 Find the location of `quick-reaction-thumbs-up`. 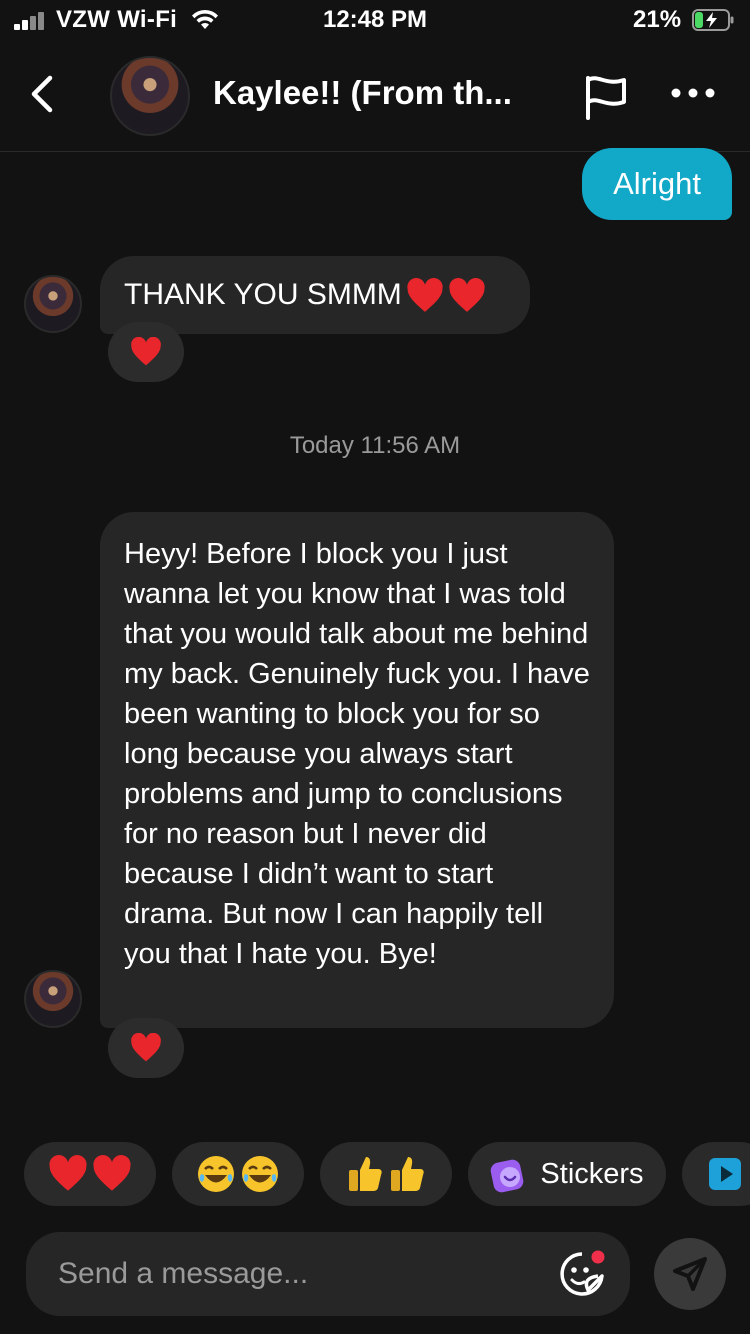

quick-reaction-thumbs-up is located at coordinates (386, 1174).